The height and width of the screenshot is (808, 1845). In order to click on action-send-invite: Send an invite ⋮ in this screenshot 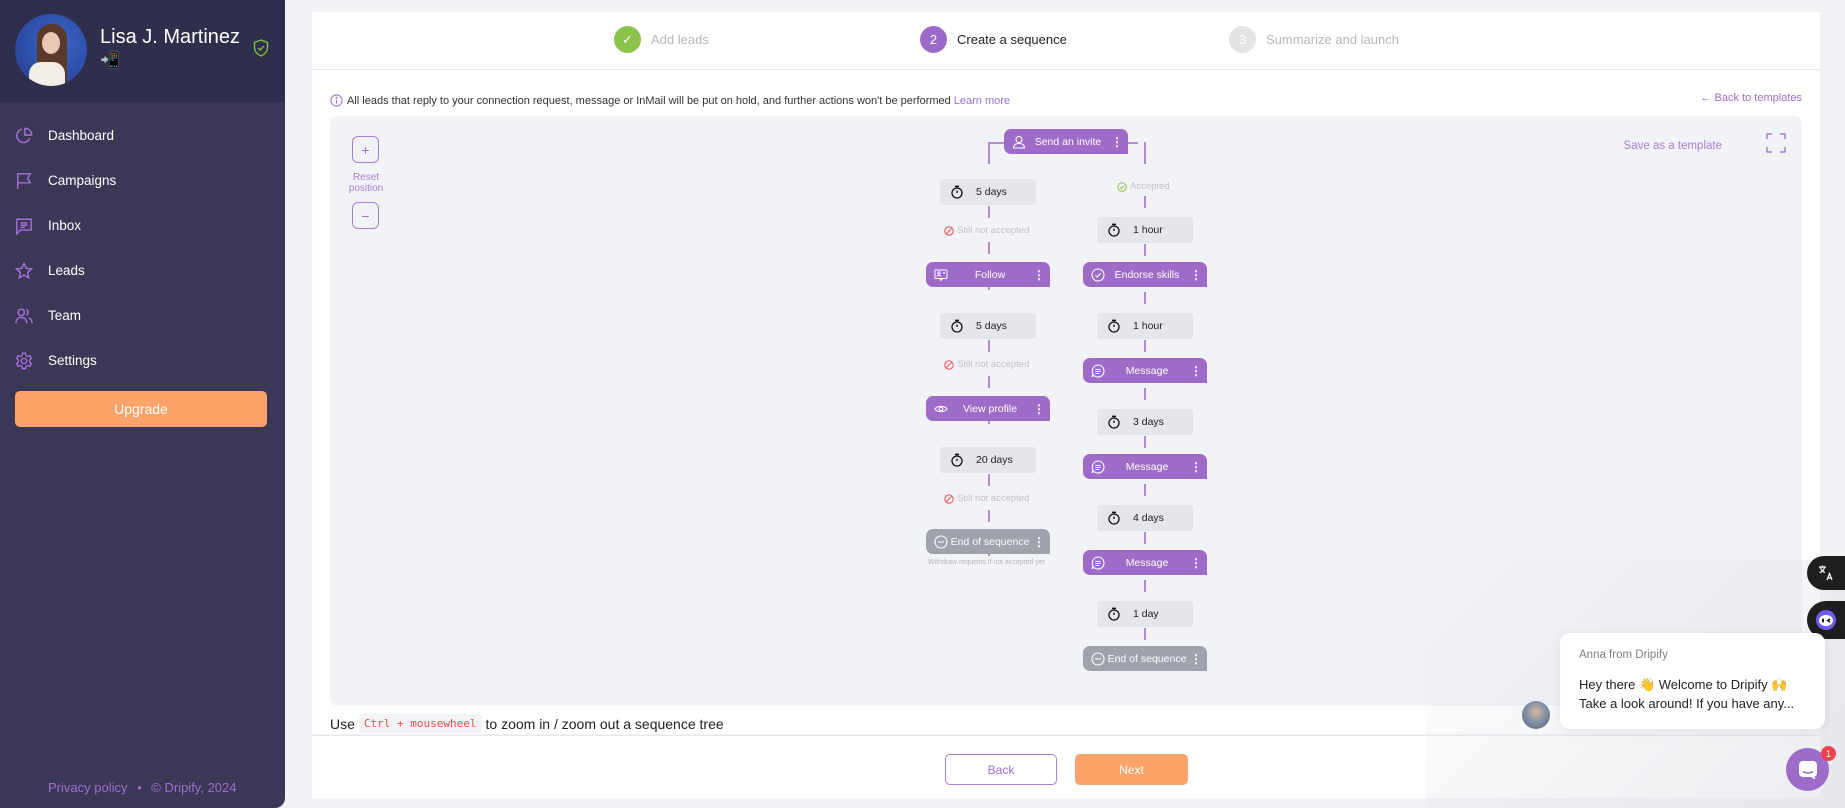, I will do `click(1066, 141)`.